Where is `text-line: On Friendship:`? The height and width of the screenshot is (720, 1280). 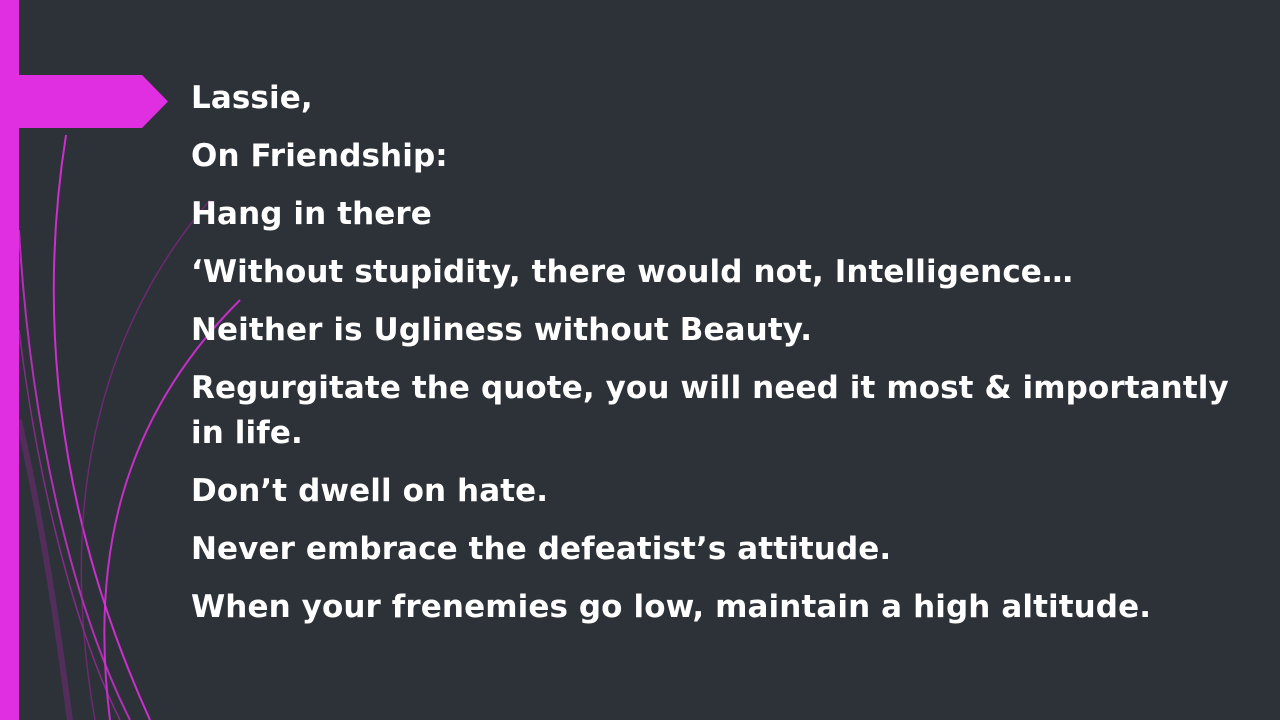
text-line: On Friendship: is located at coordinates (319, 156).